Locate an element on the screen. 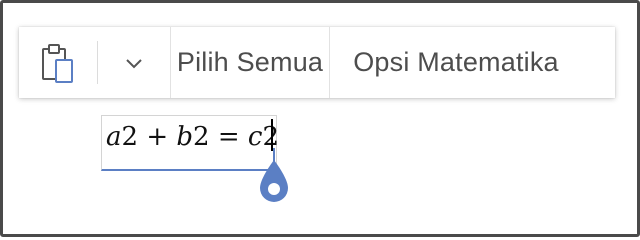 This screenshot has width=640, height=240. math-options-button: Opsi Matematika is located at coordinates (456, 62).